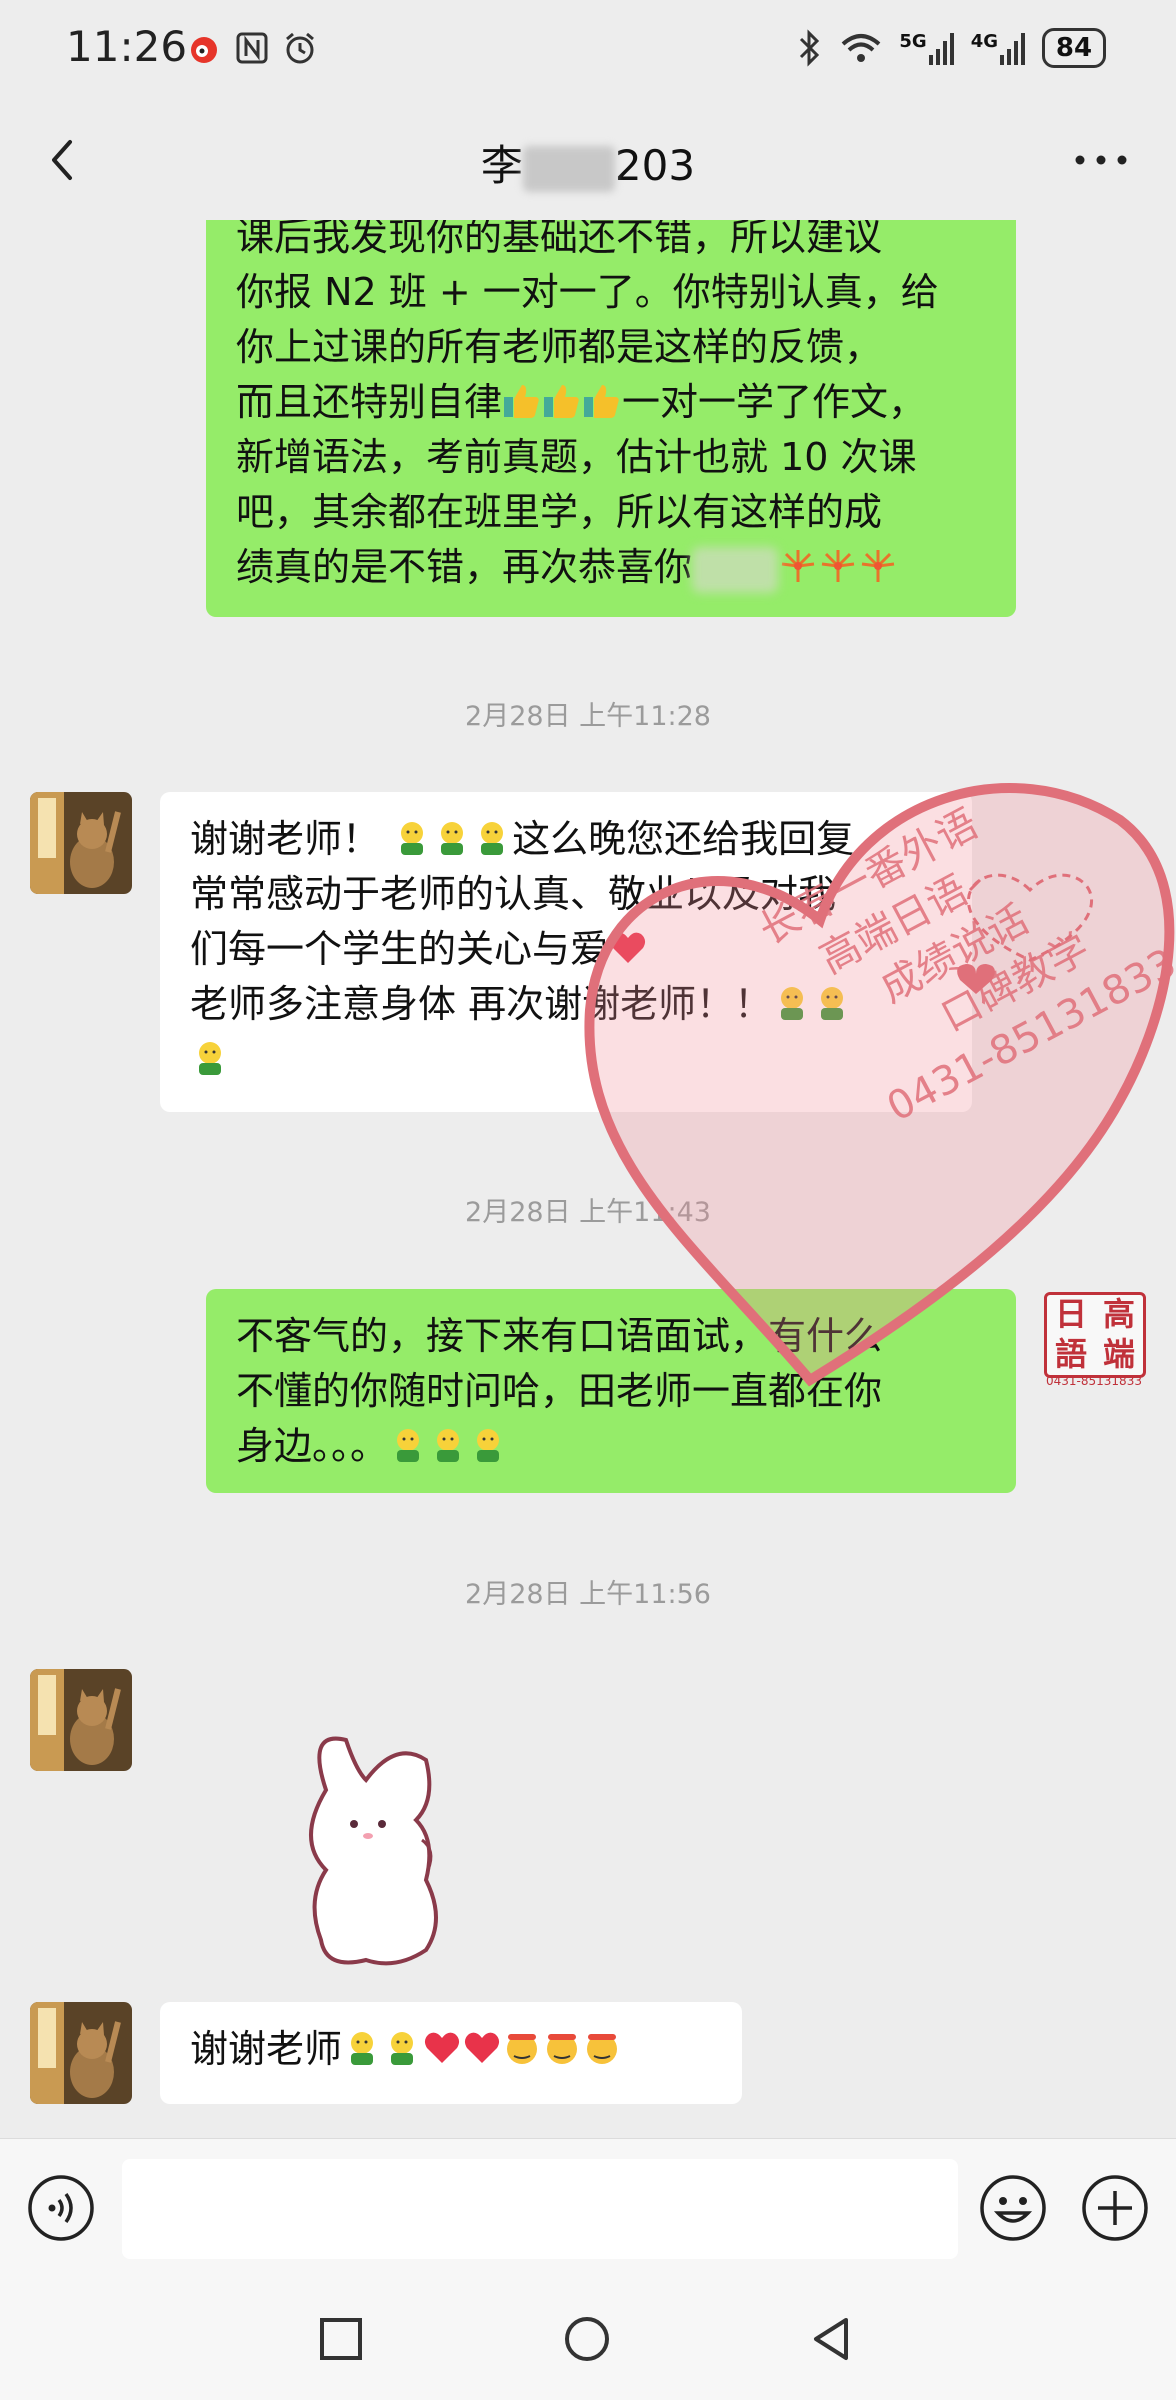  I want to click on message-line: 课后我发现你的基础还不错，所以建议, so click(559, 239).